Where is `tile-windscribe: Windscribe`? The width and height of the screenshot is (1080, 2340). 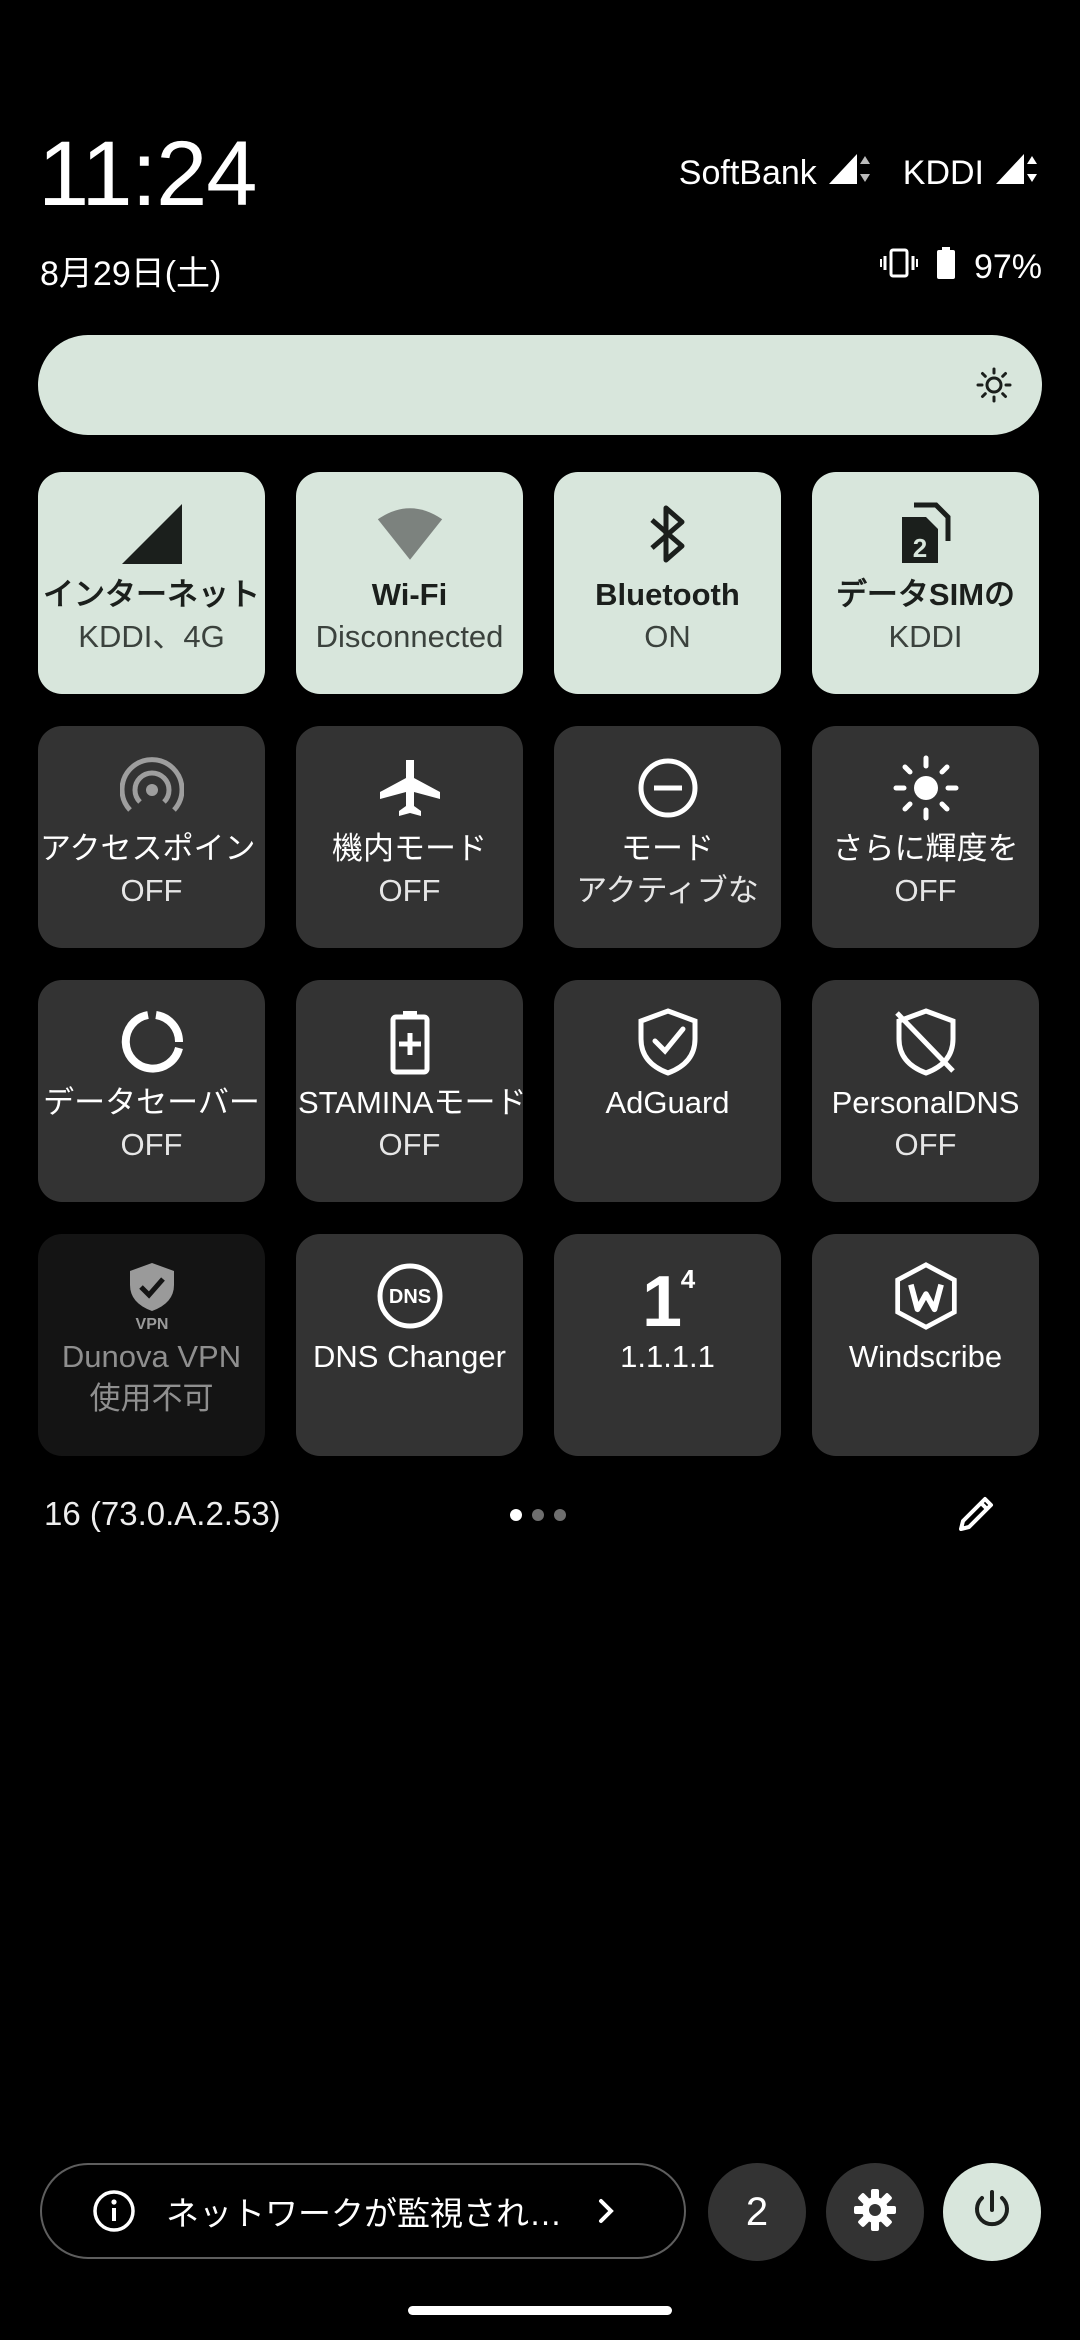
tile-windscribe: Windscribe is located at coordinates (925, 1345).